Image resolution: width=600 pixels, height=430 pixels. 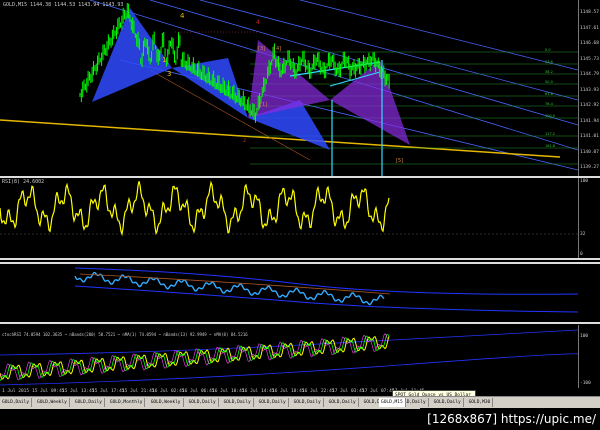 I want to click on stoch-line-green, so click(x=195, y=358).